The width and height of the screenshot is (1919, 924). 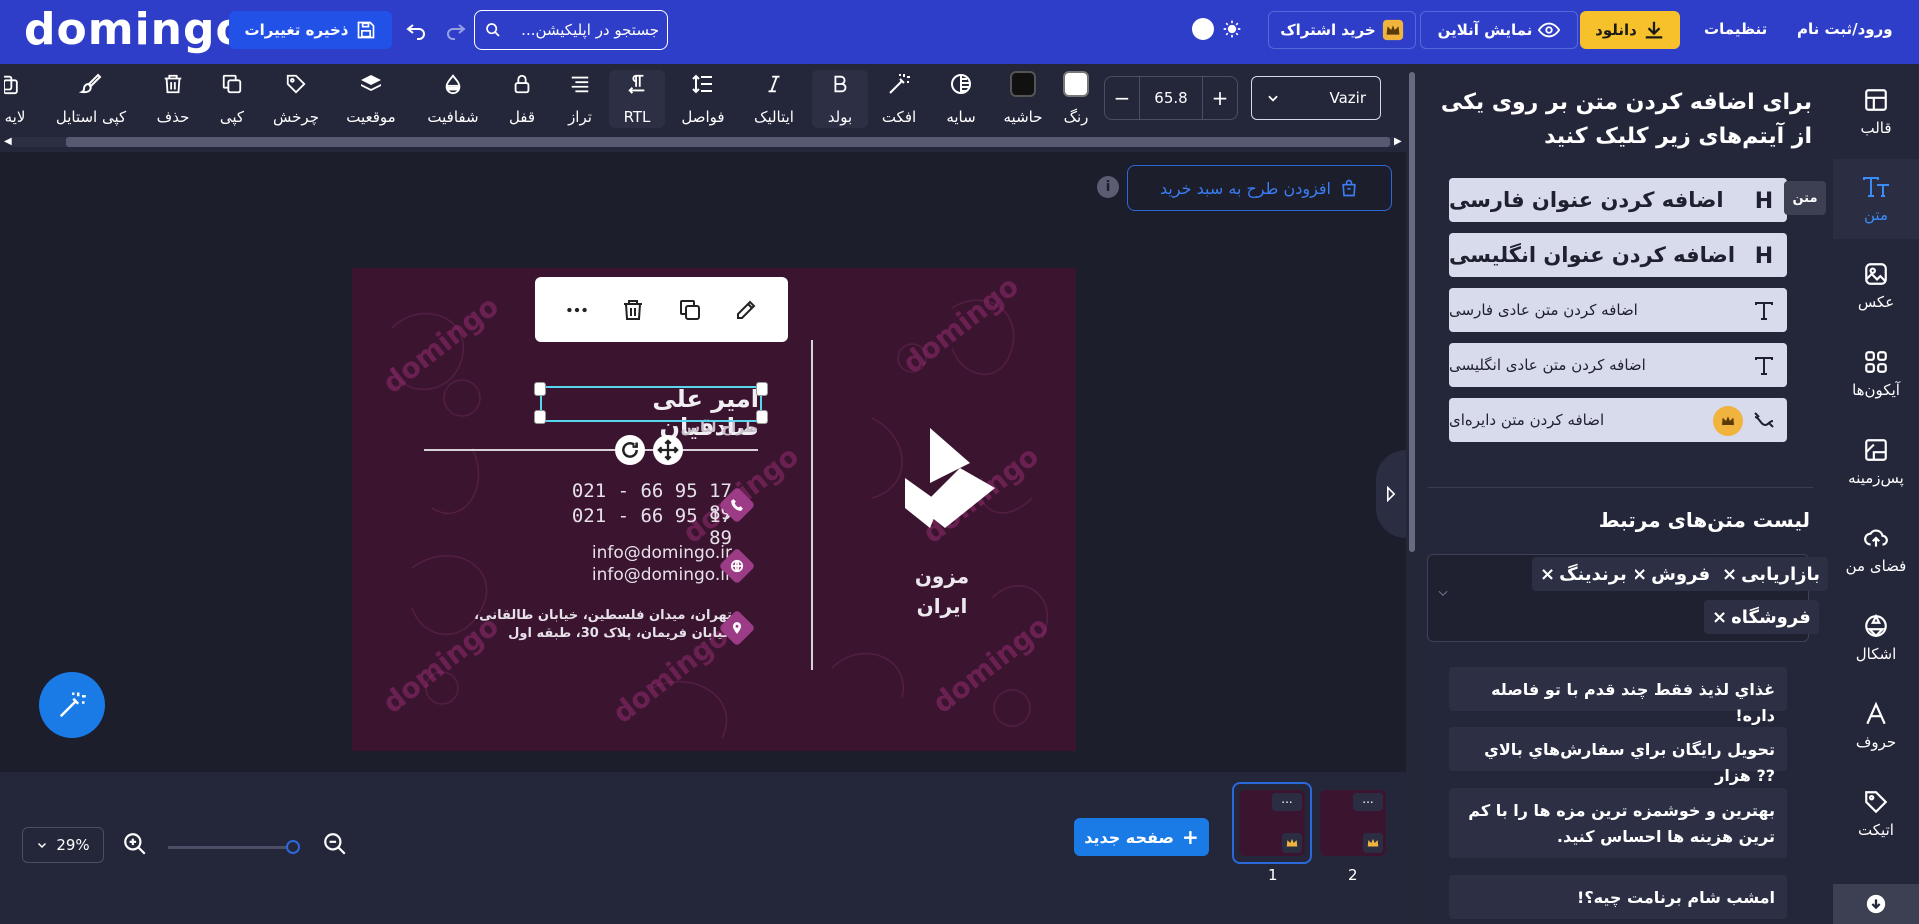 What do you see at coordinates (1618, 255) in the screenshot?
I see `add-english-heading-button: H اضافه کردن عنوان انگلیسی` at bounding box center [1618, 255].